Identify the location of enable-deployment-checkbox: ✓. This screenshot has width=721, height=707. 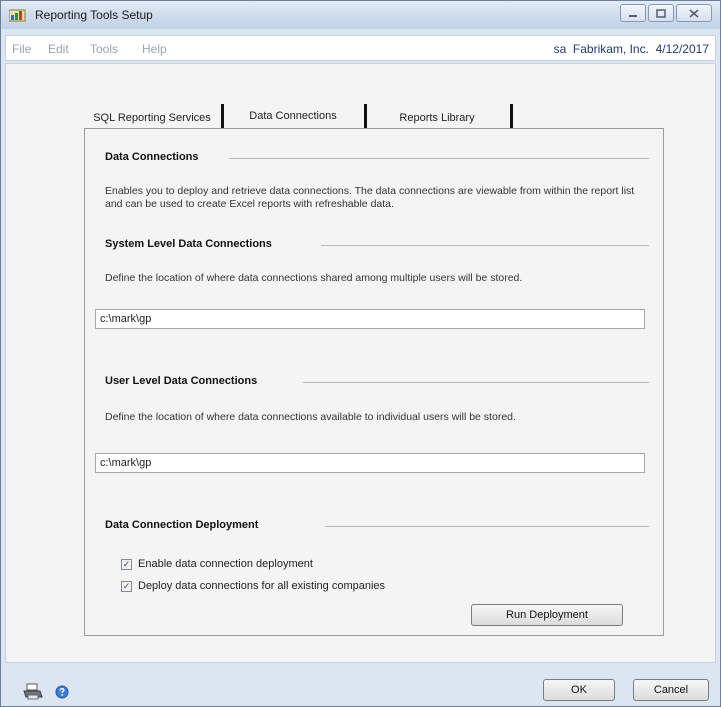
(126, 564).